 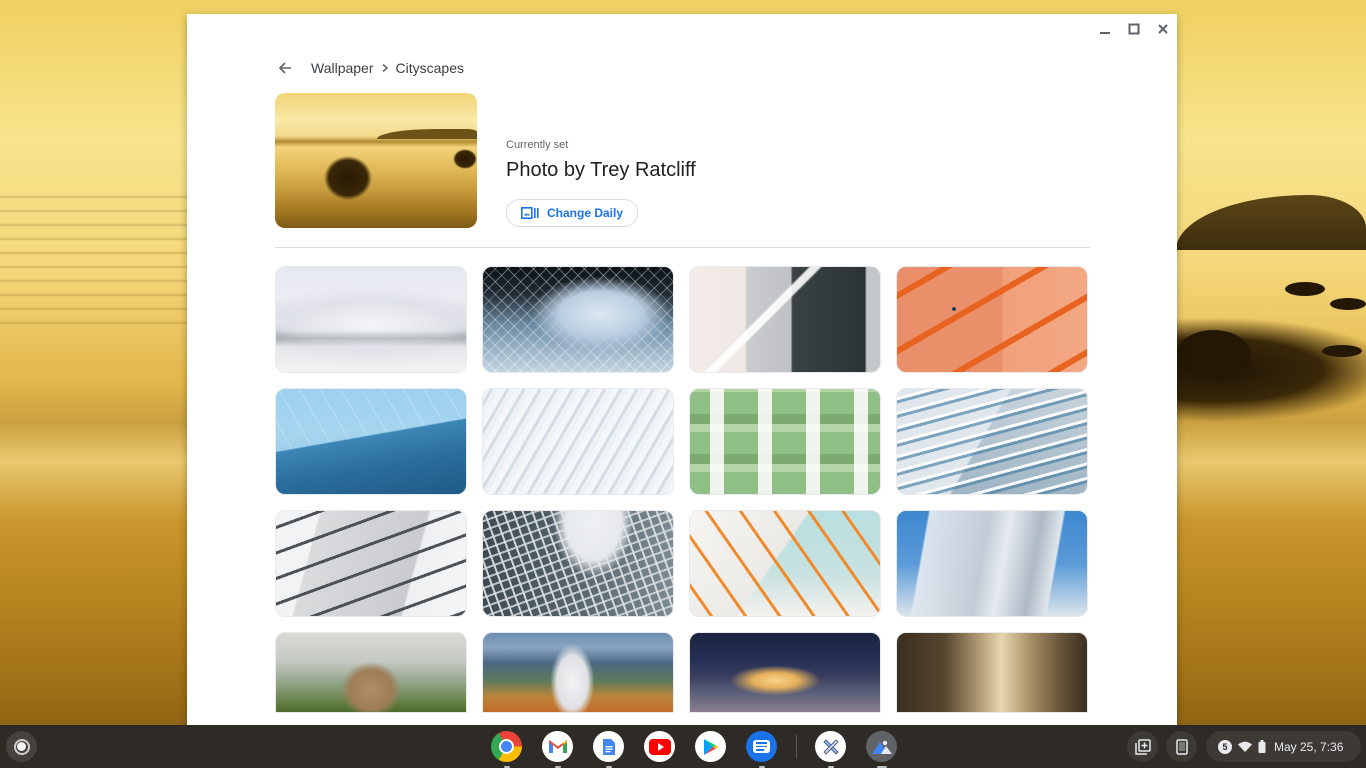 I want to click on back-button, so click(x=285, y=68).